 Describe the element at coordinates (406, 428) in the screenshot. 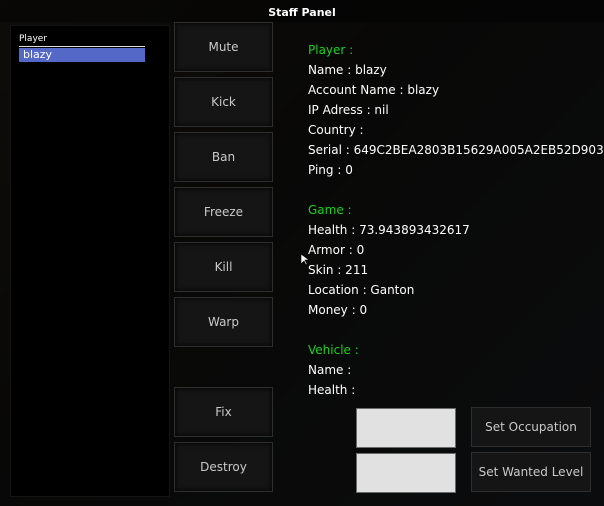

I see `occupation-input` at that location.